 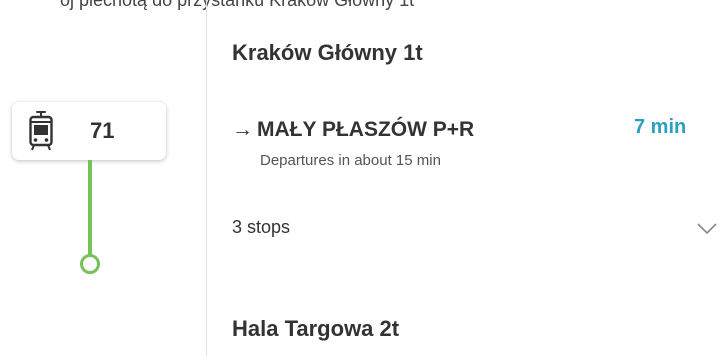 What do you see at coordinates (479, 228) in the screenshot?
I see `stops-expand-toggle: 3 stops` at bounding box center [479, 228].